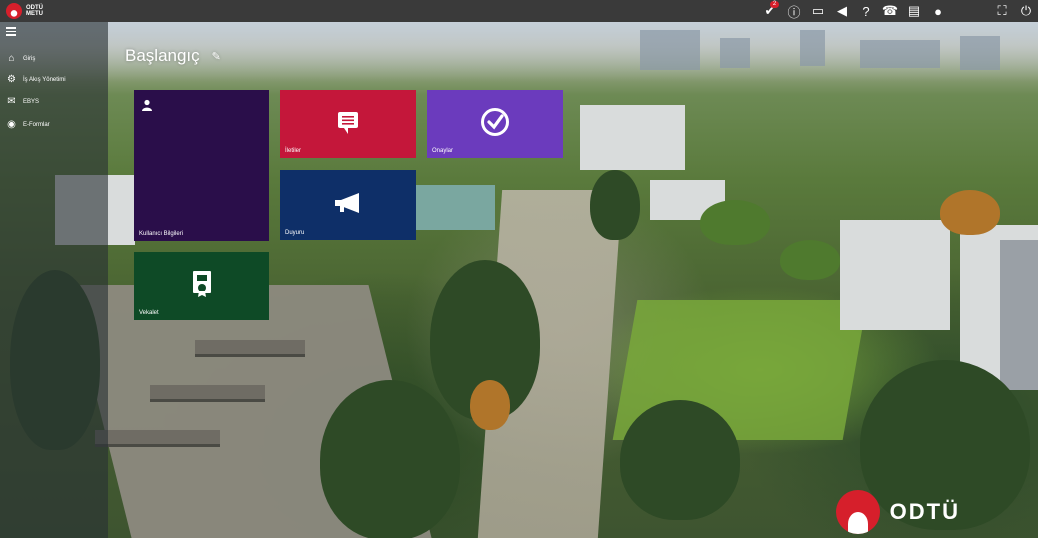  I want to click on megaphone-icon, so click(348, 203).